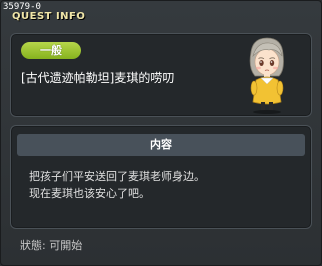 The image size is (322, 266). What do you see at coordinates (51, 50) in the screenshot?
I see `quest-category-badge: 一般` at bounding box center [51, 50].